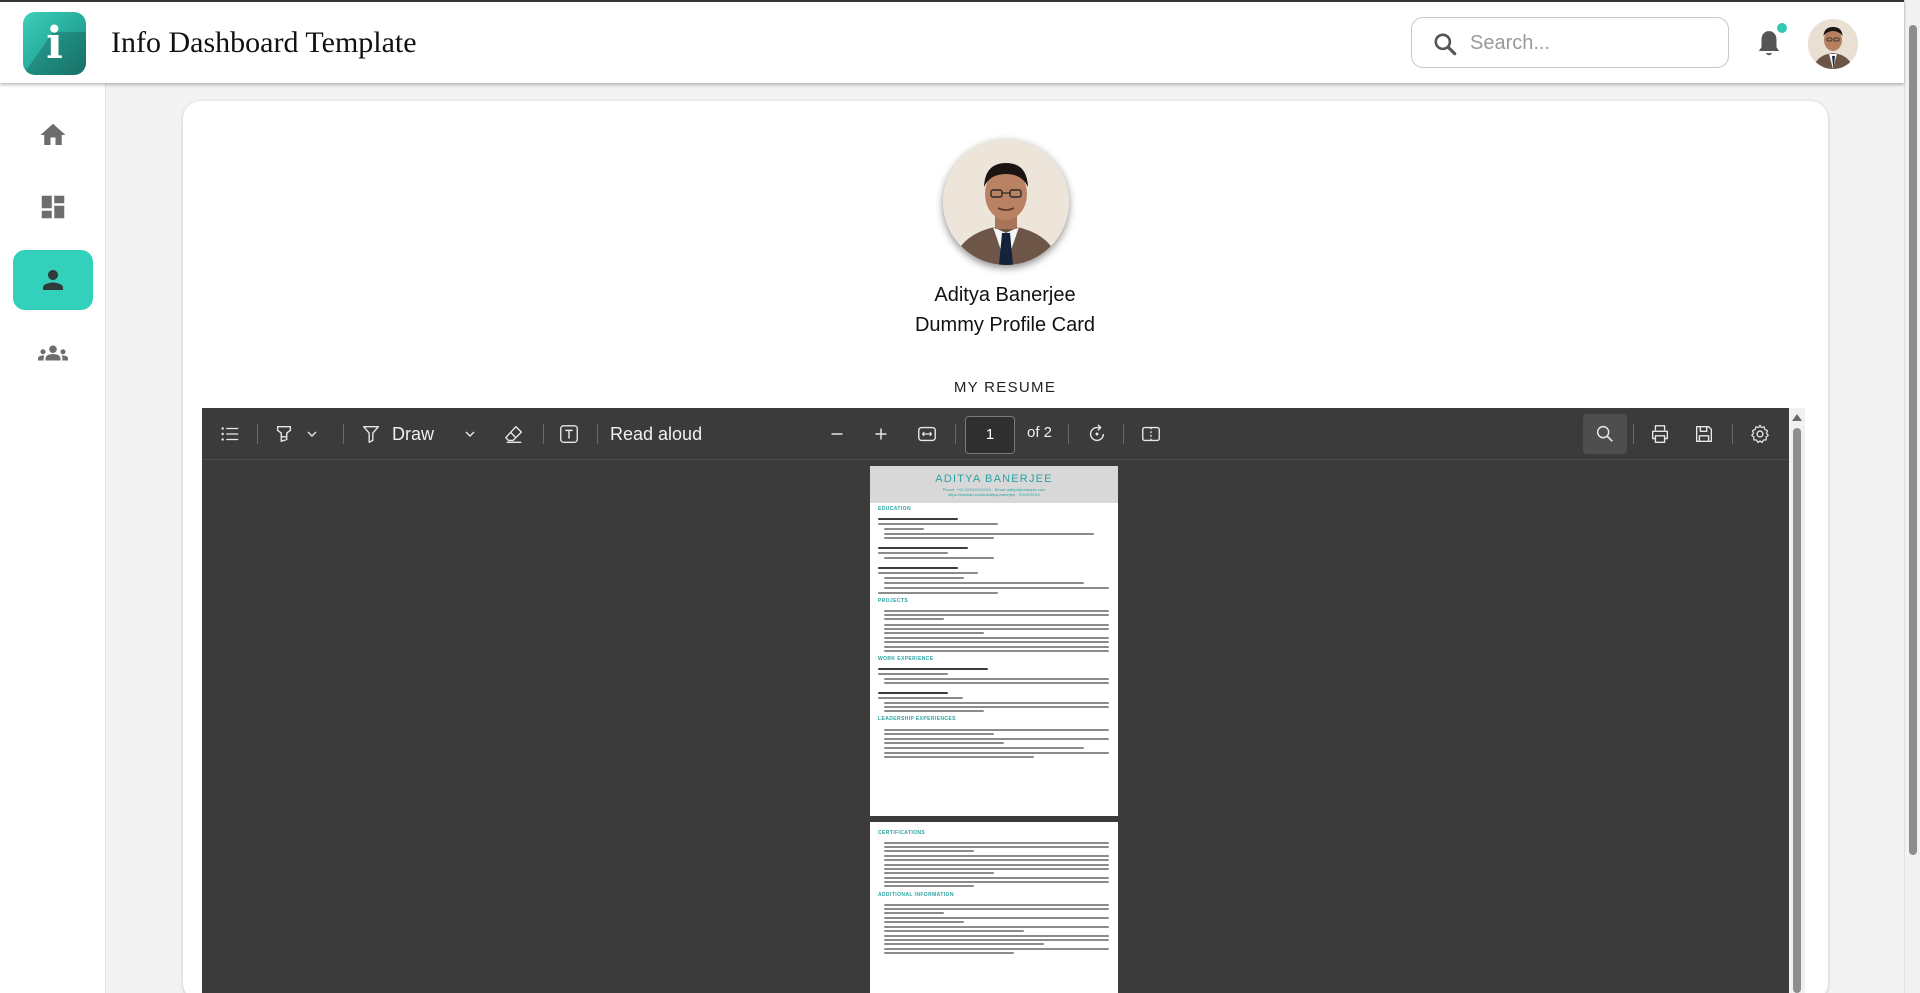 Image resolution: width=1920 pixels, height=993 pixels. What do you see at coordinates (837, 434) in the screenshot?
I see `zoom-out-button` at bounding box center [837, 434].